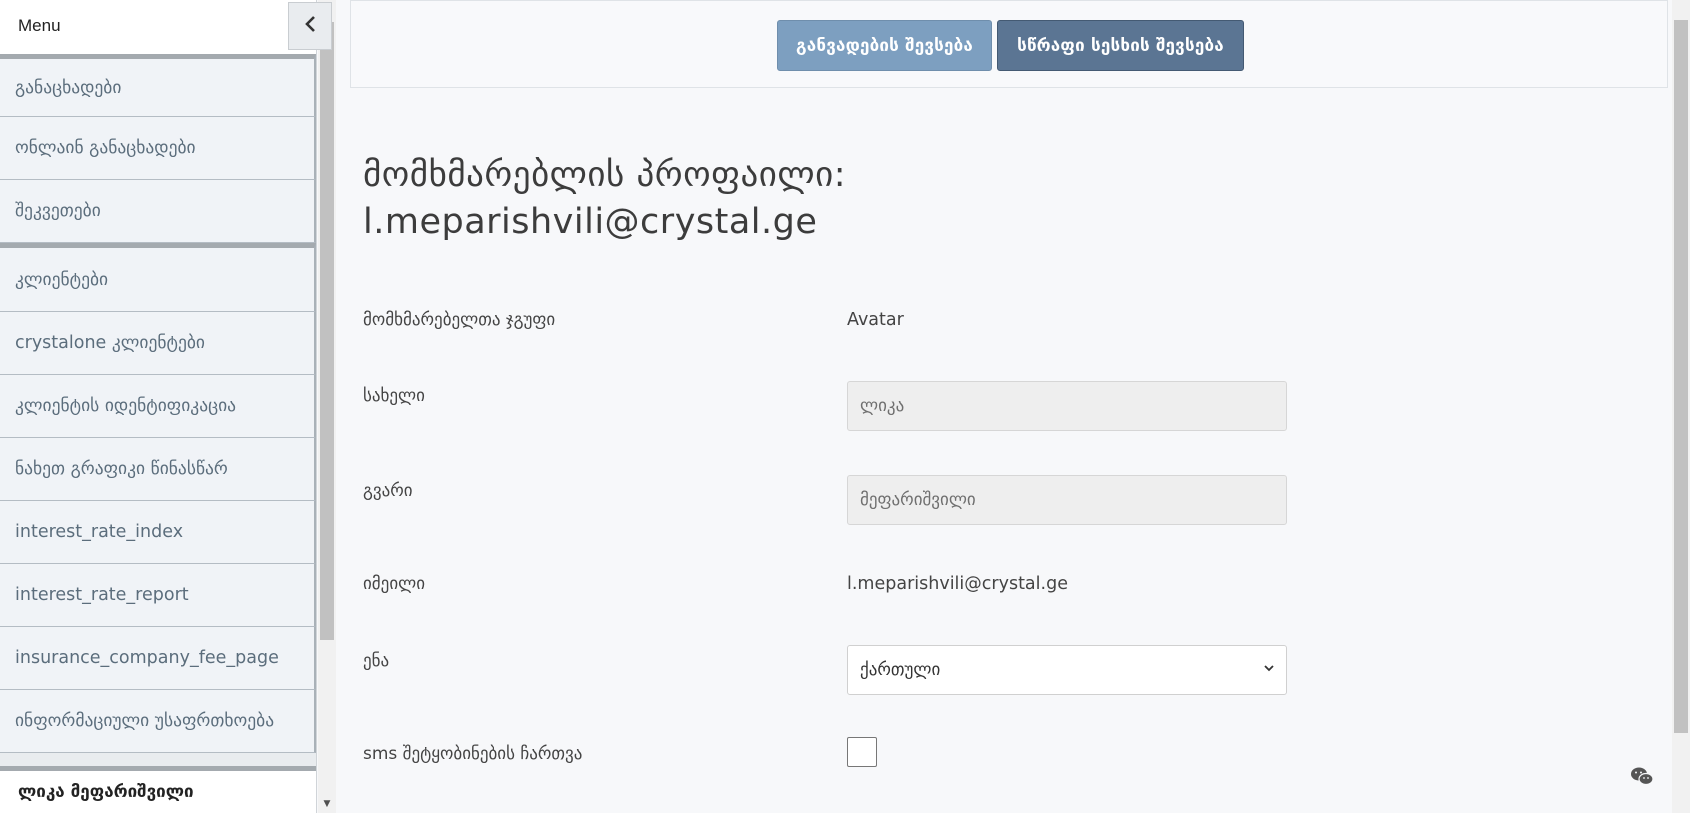  Describe the element at coordinates (590, 222) in the screenshot. I see `page-title-email: l.meparishvili@crystal.ge` at that location.